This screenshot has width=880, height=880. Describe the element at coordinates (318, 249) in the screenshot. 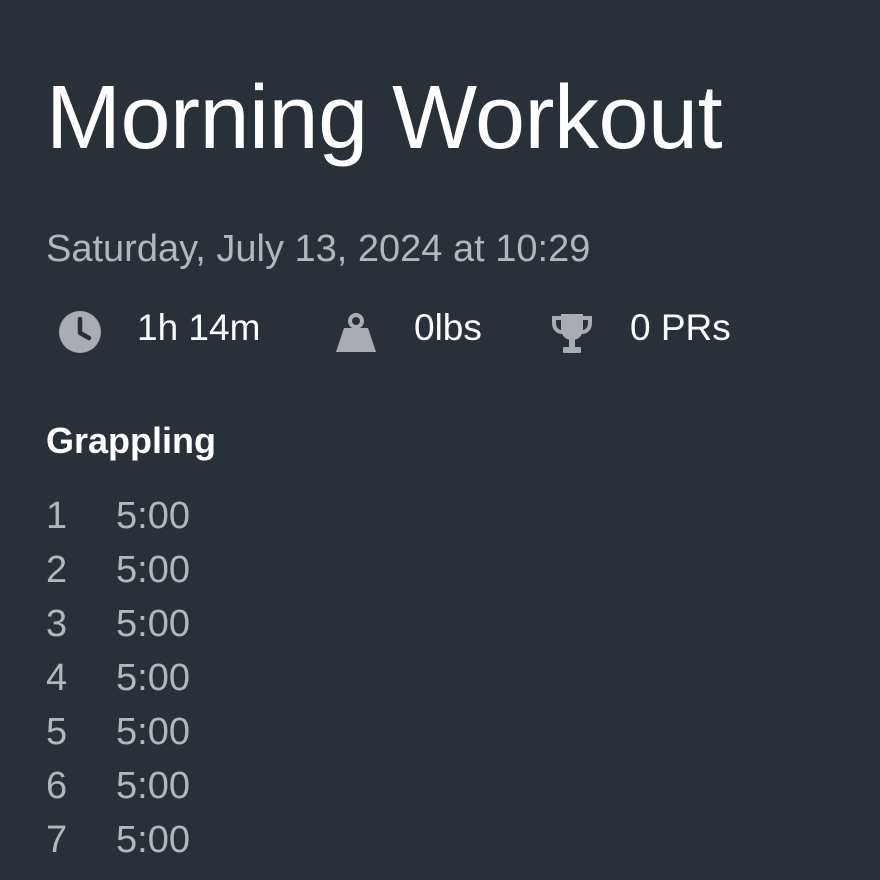

I see `workout-datetime: Saturday, July 13, 2024 at 10:29` at that location.